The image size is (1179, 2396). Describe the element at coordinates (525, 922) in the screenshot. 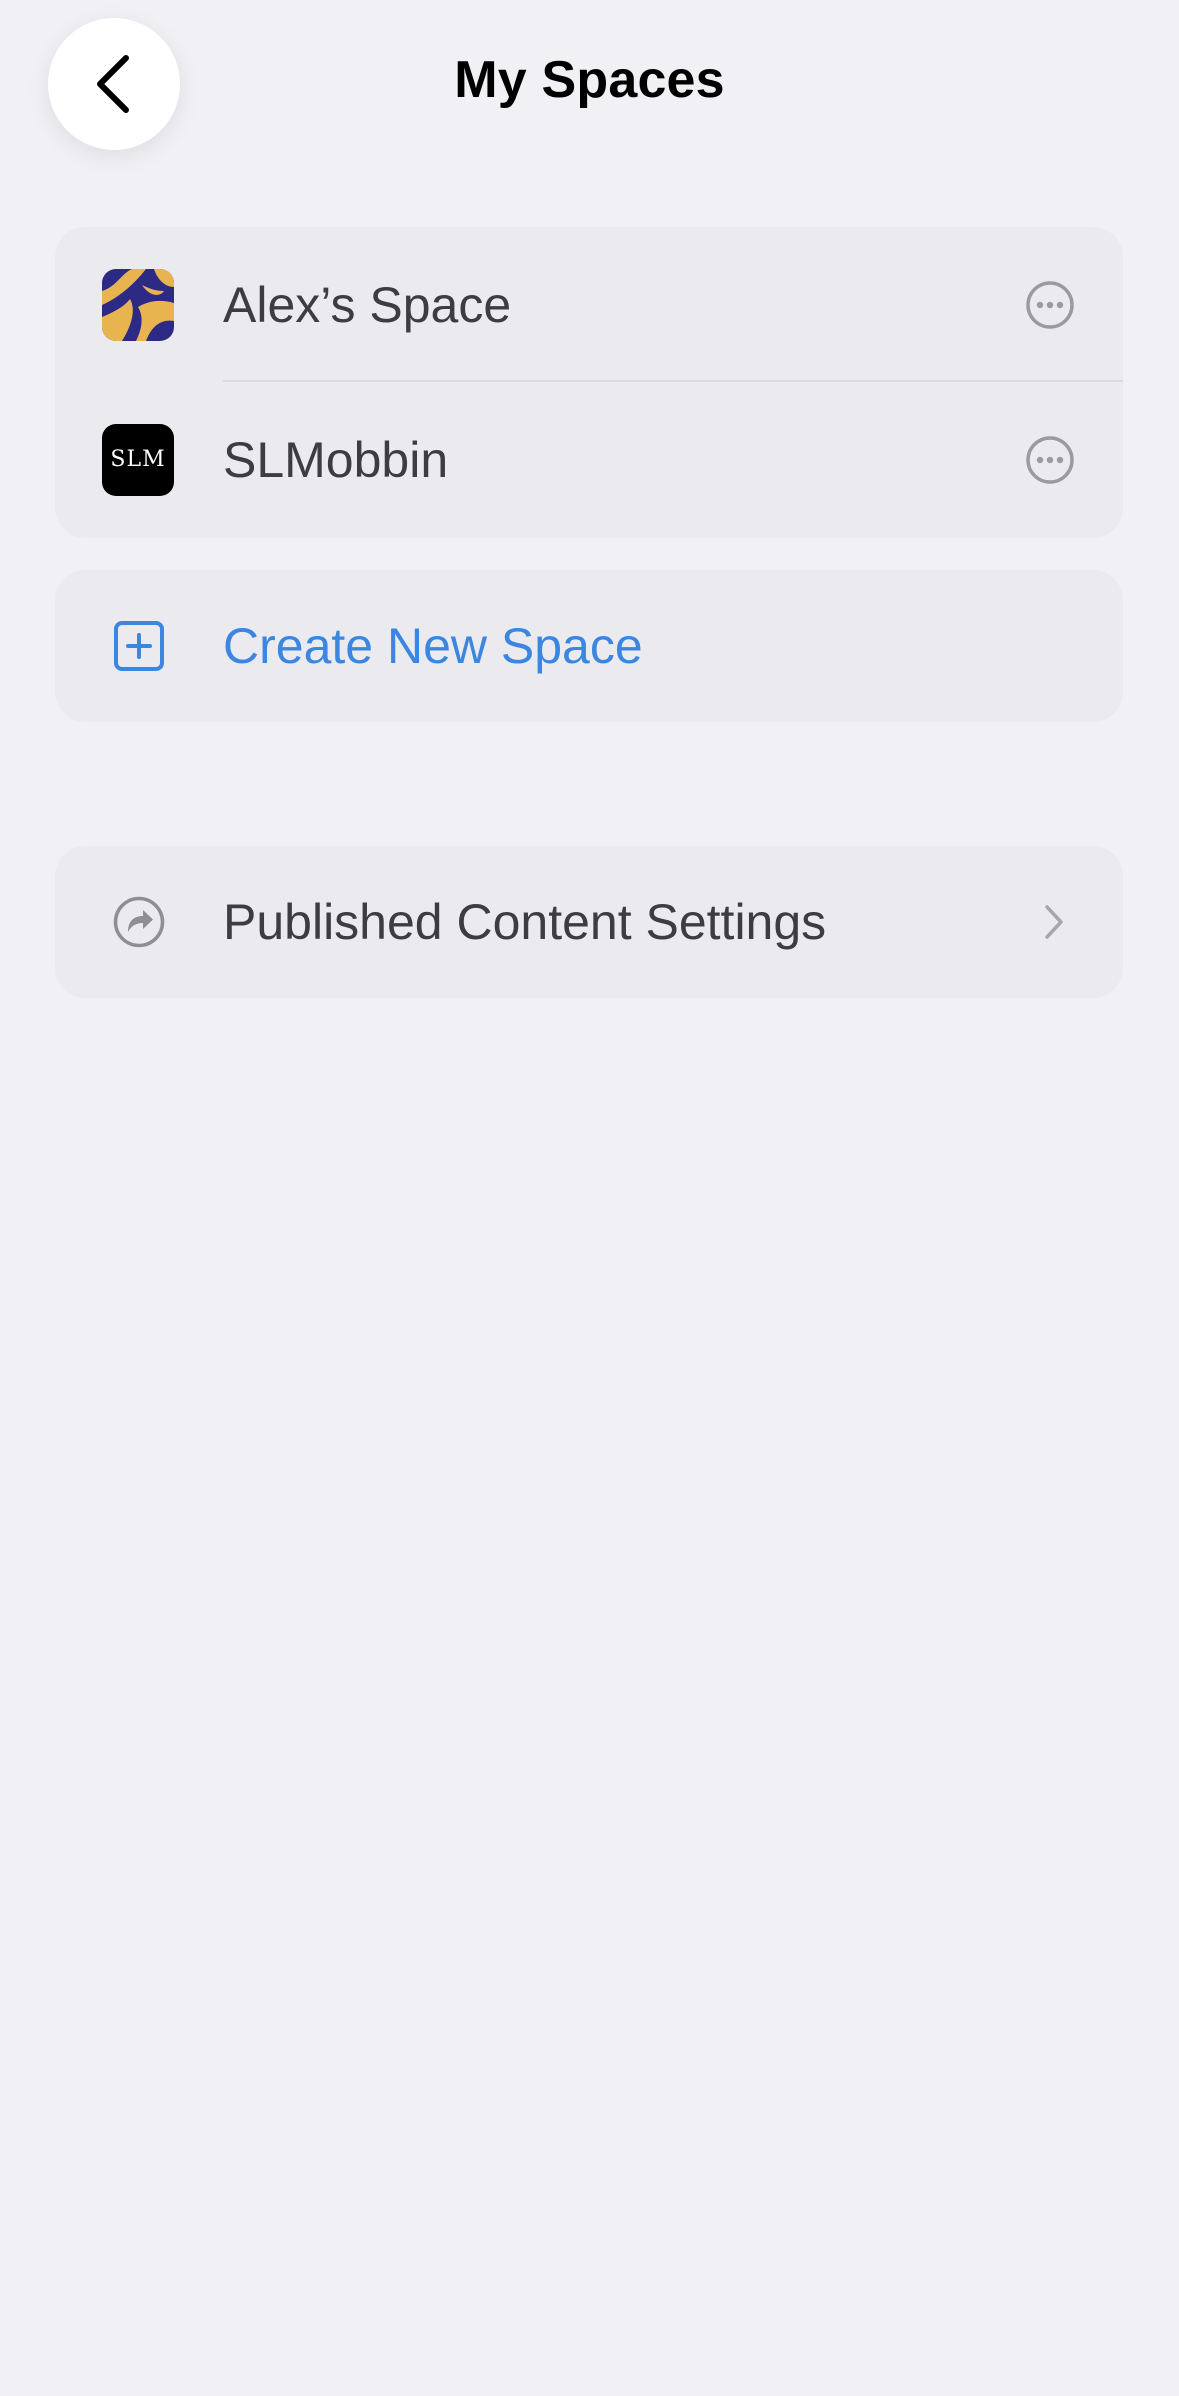

I see `published-content-settings-label: Published Content Settings` at that location.